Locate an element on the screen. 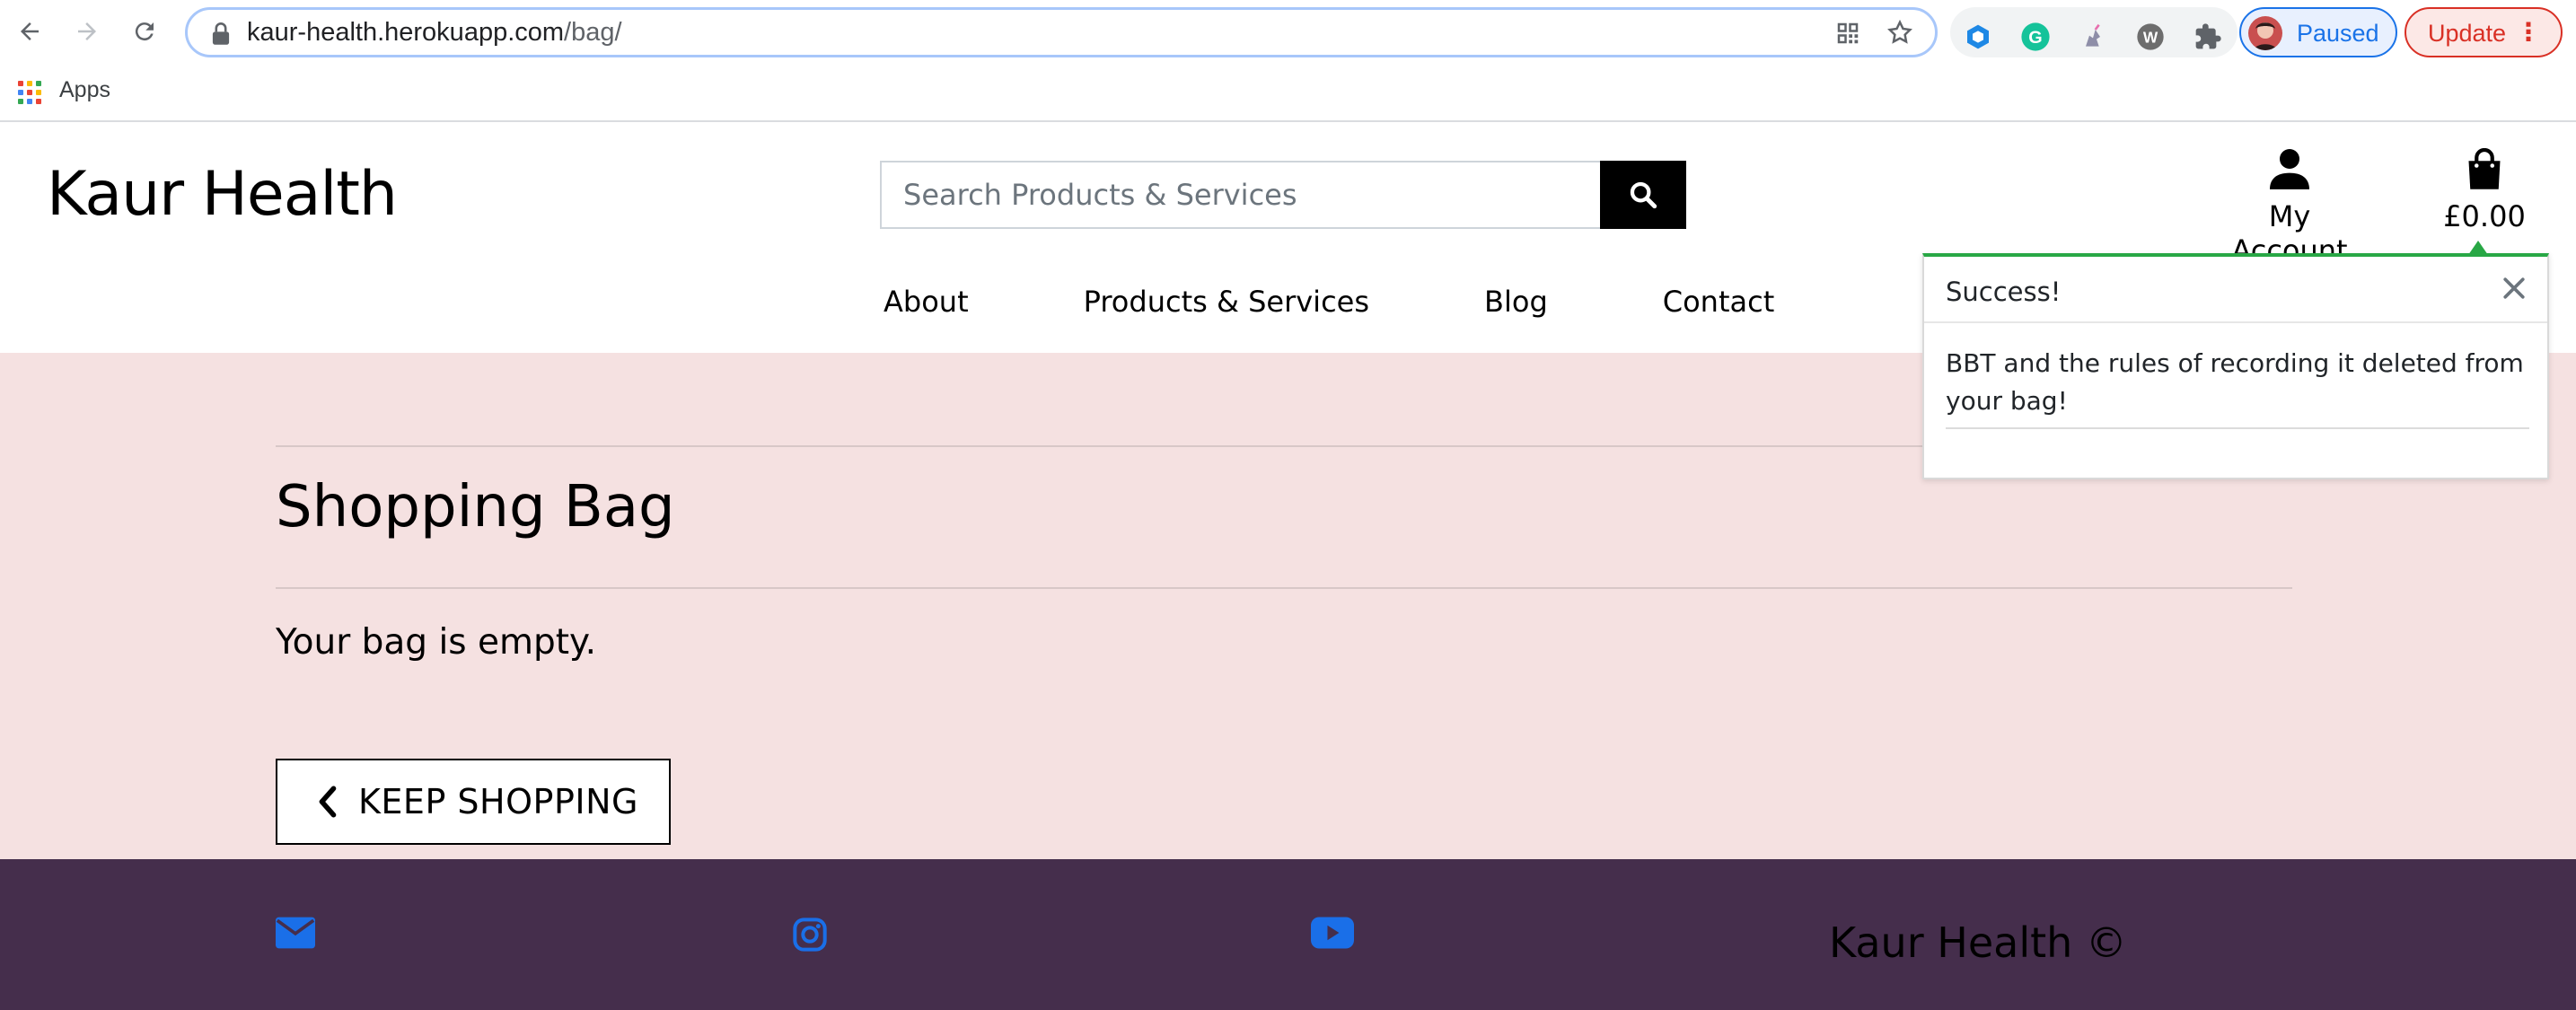 The image size is (2576, 1010). svg-text: W is located at coordinates (2150, 38).